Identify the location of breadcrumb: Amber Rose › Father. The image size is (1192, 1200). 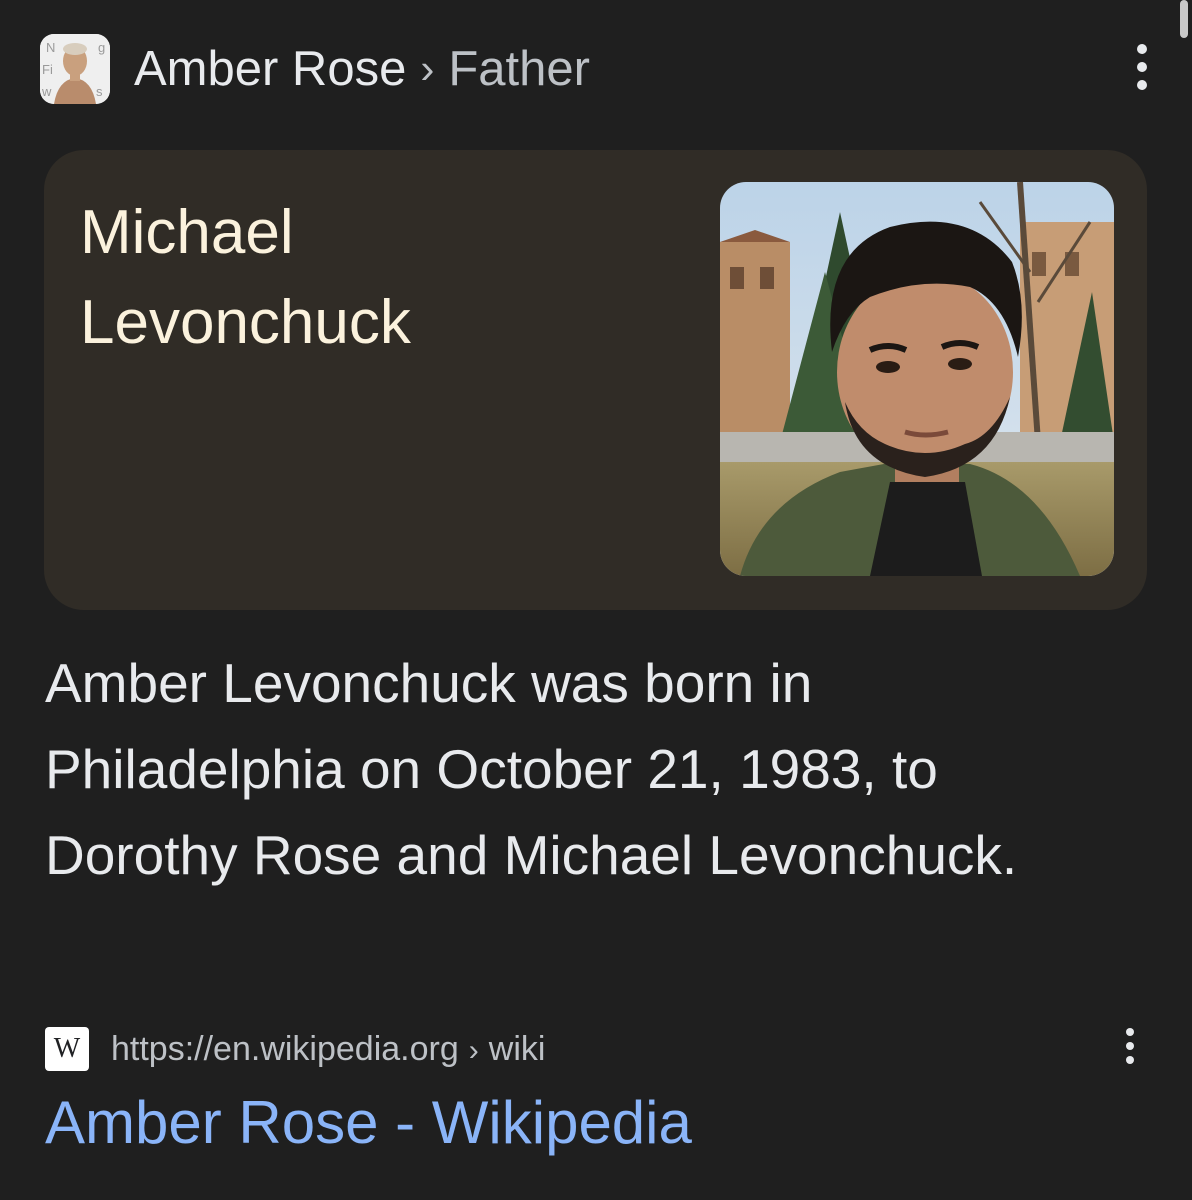
(362, 69).